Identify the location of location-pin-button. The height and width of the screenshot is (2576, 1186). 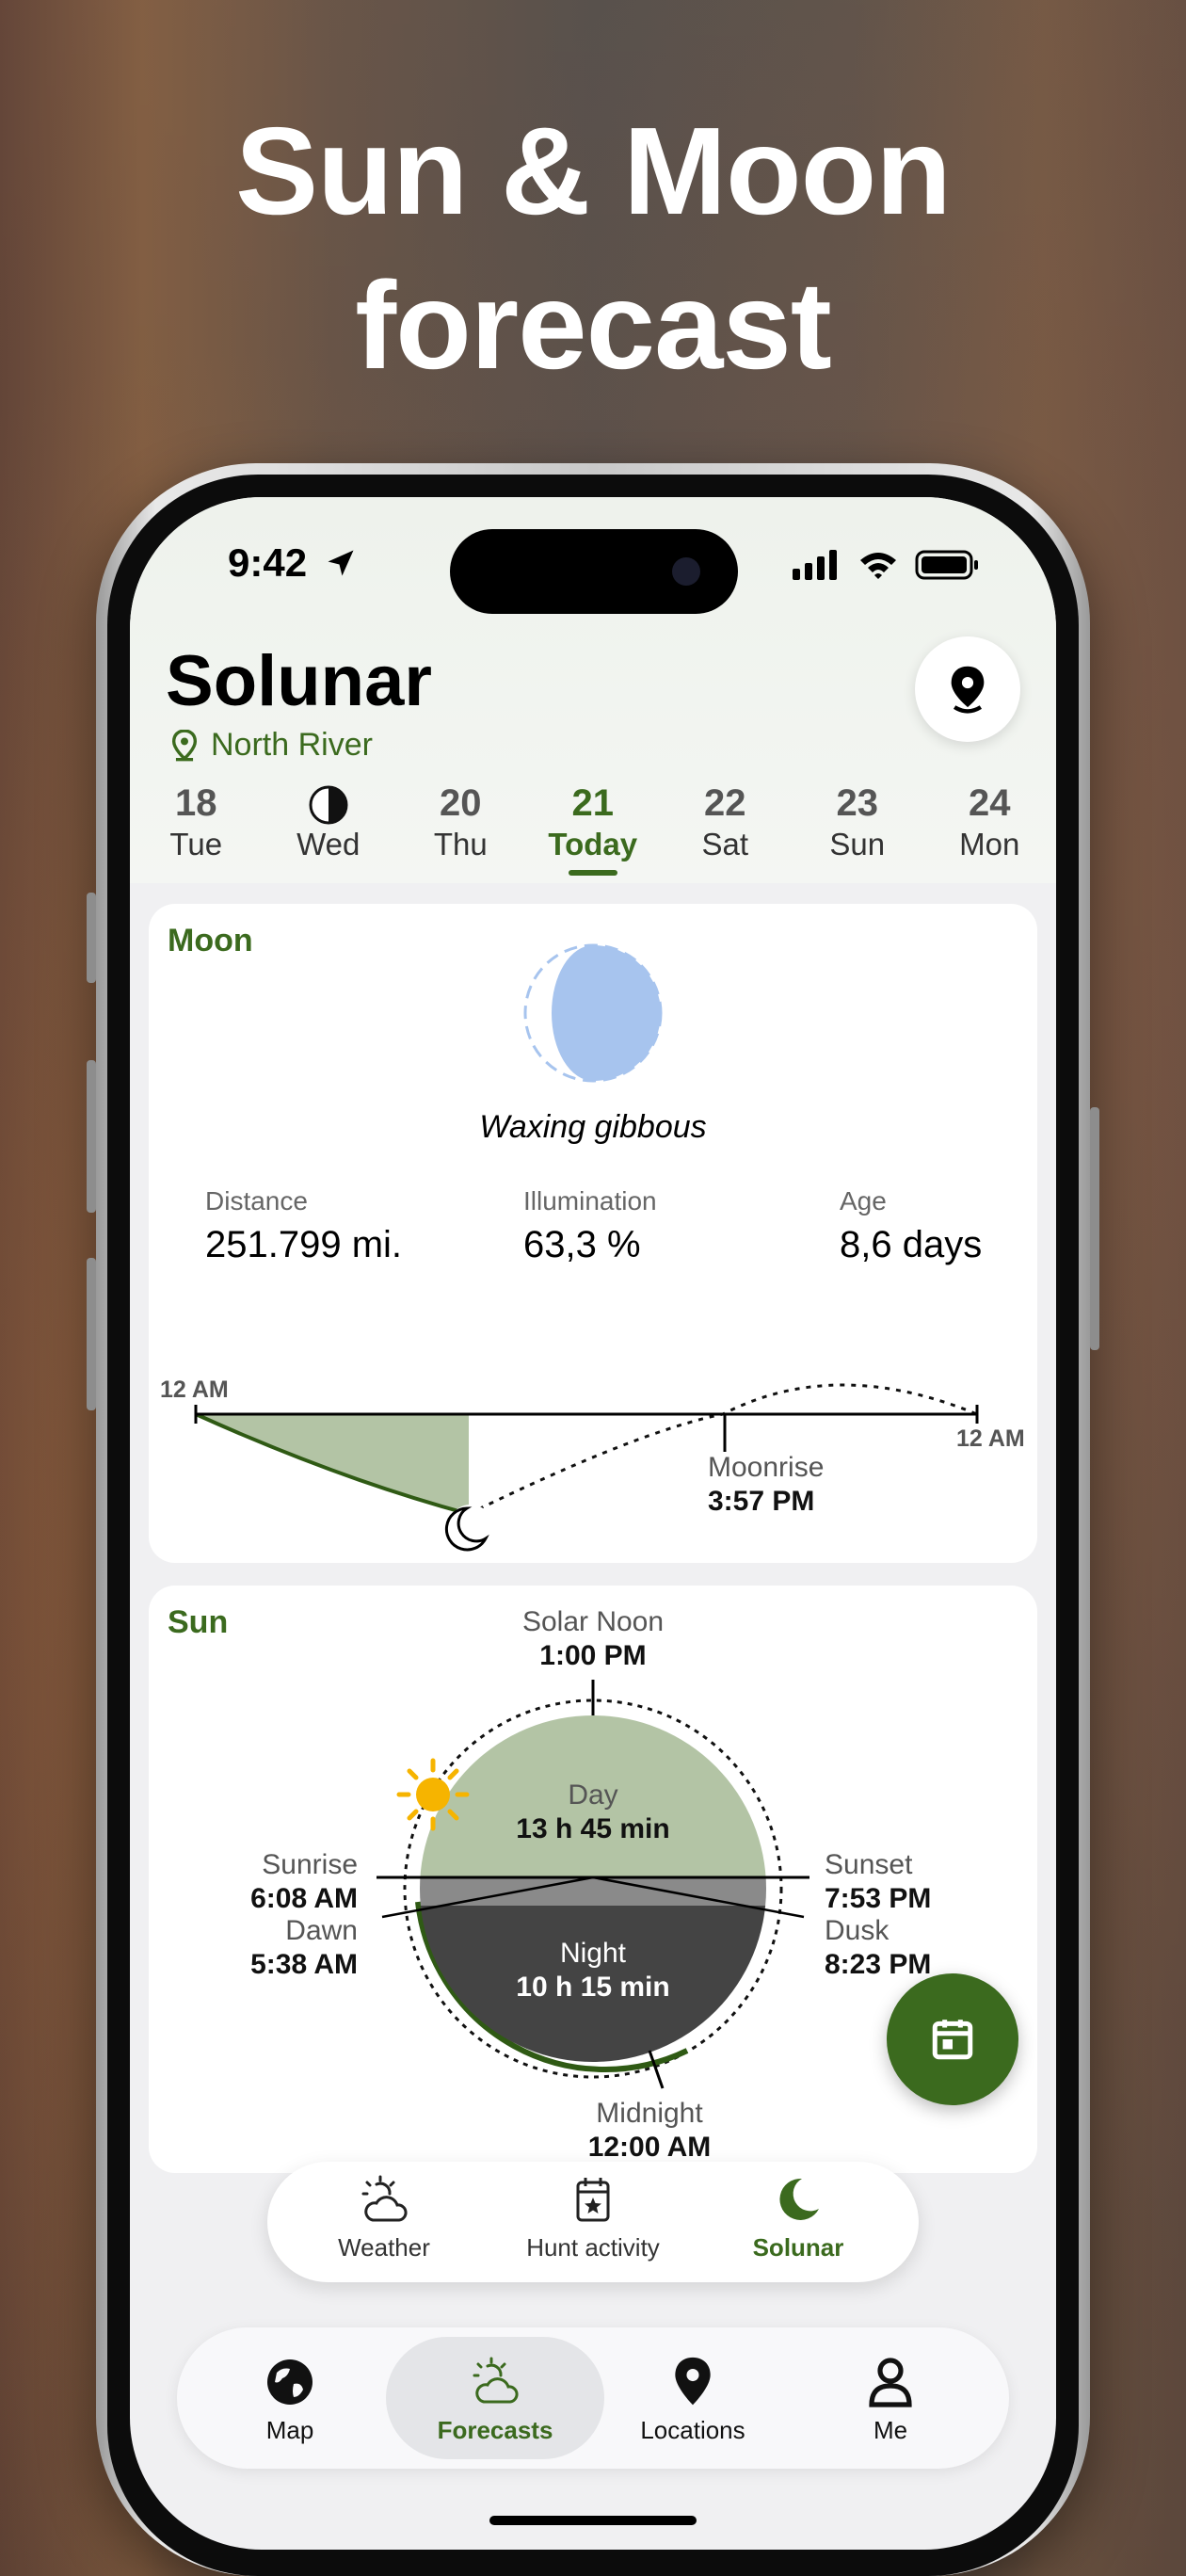
(967, 689).